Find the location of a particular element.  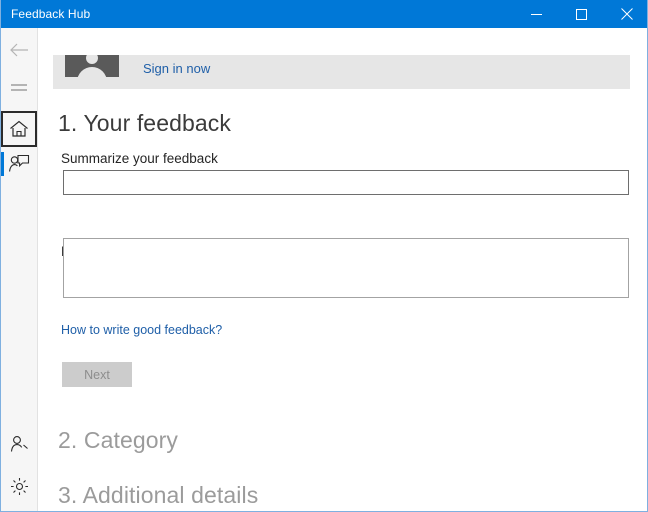

account-person-icon is located at coordinates (19, 444).